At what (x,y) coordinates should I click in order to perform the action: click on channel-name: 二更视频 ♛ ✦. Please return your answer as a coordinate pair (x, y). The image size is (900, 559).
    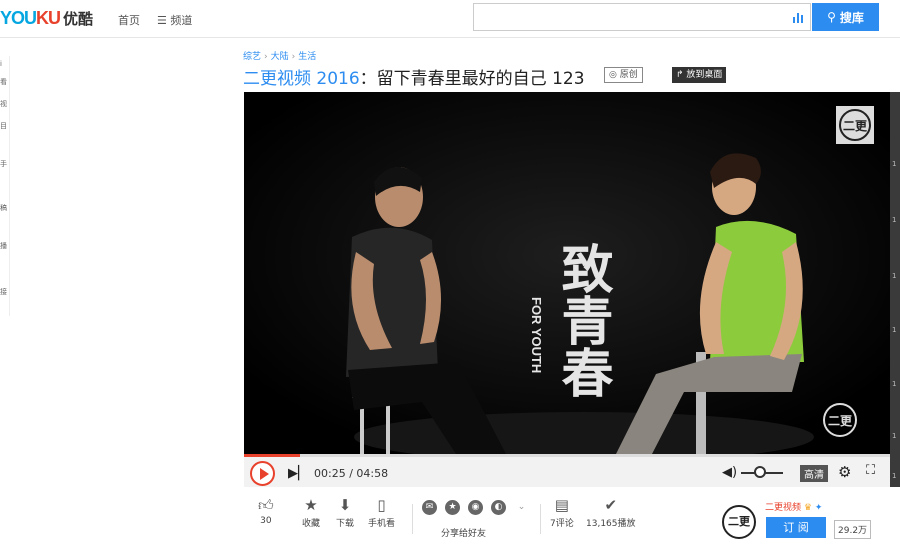
    Looking at the image, I should click on (793, 506).